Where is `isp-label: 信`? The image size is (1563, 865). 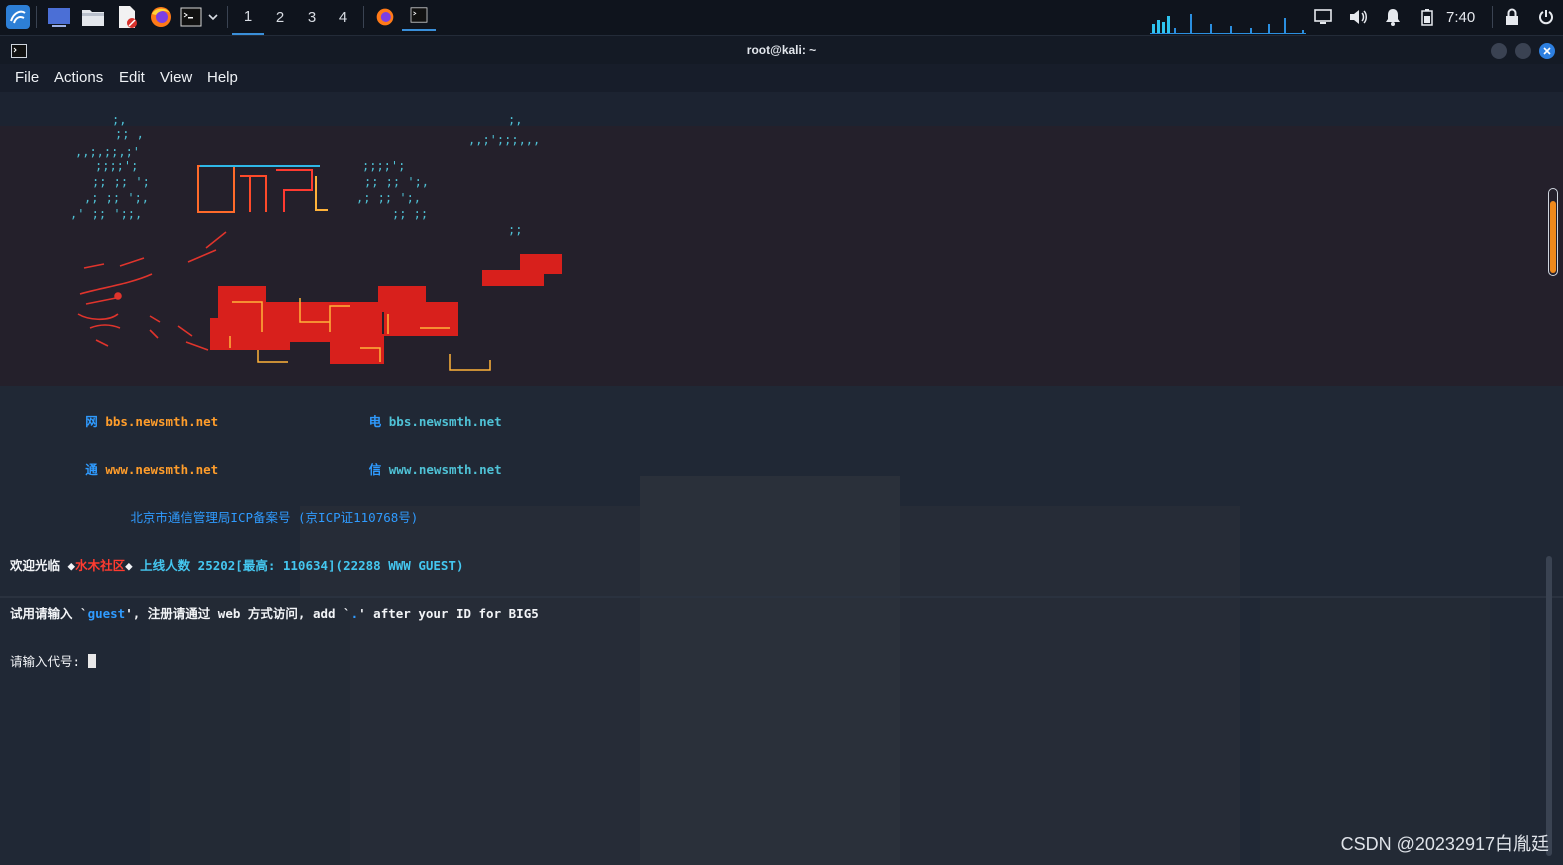
isp-label: 信 is located at coordinates (375, 469).